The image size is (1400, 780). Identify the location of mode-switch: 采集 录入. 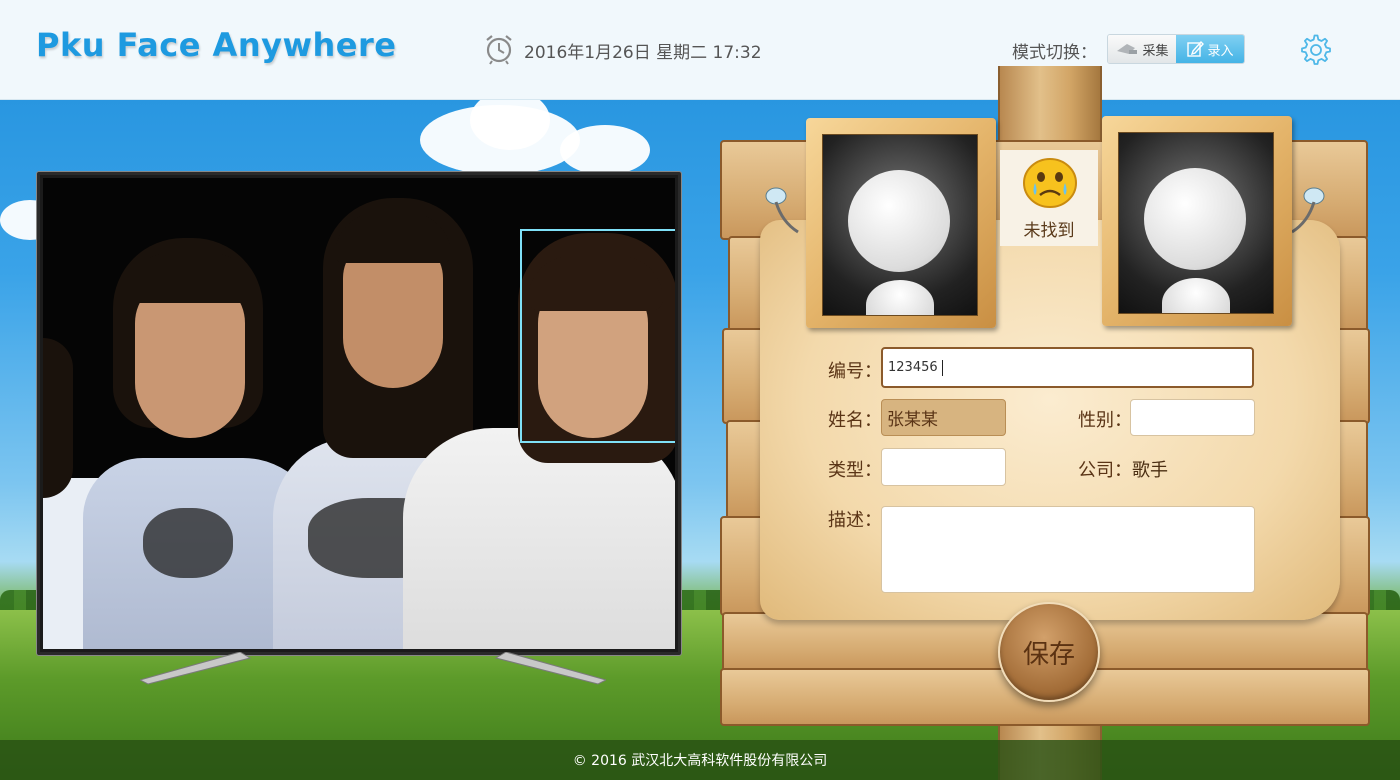
(1176, 49).